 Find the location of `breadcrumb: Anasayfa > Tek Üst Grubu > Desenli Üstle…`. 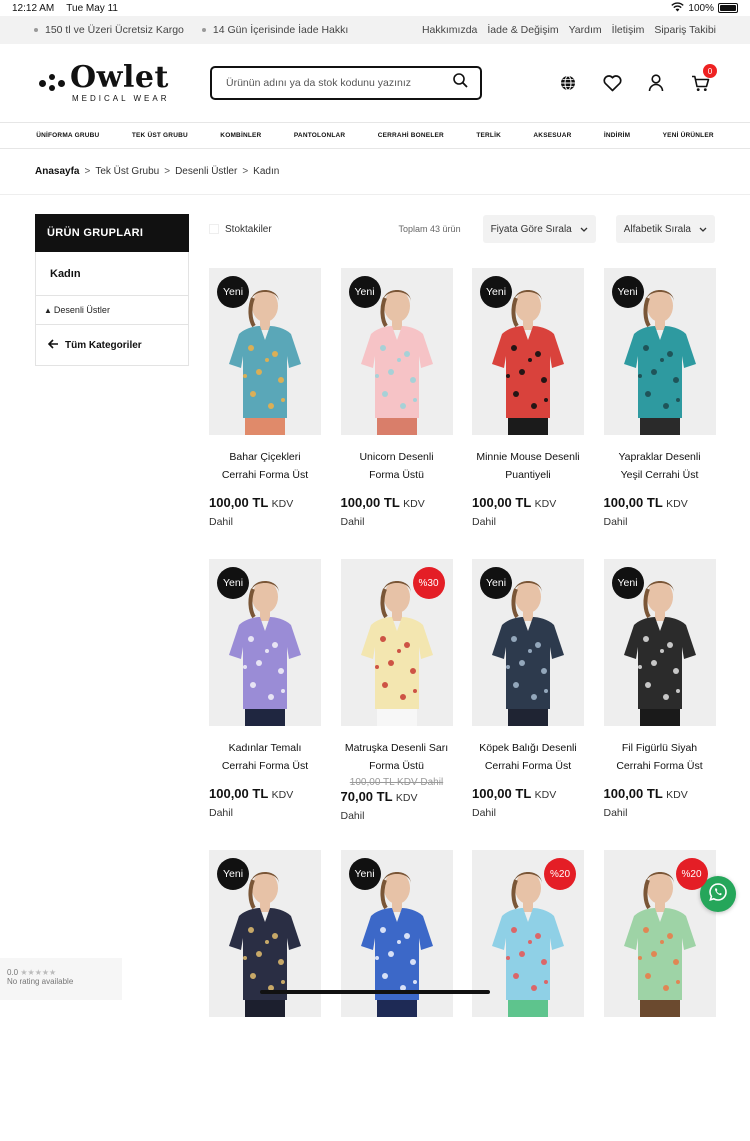

breadcrumb: Anasayfa > Tek Üst Grubu > Desenli Üstle… is located at coordinates (157, 171).